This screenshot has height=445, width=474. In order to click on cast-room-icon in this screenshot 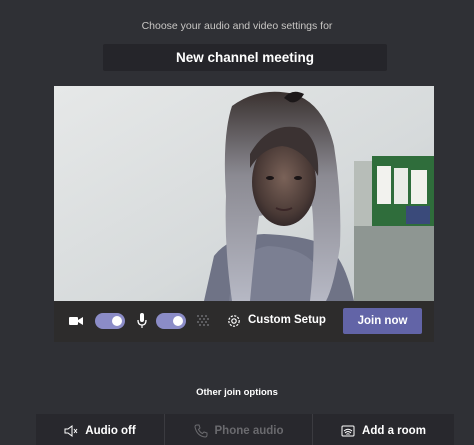, I will do `click(348, 431)`.